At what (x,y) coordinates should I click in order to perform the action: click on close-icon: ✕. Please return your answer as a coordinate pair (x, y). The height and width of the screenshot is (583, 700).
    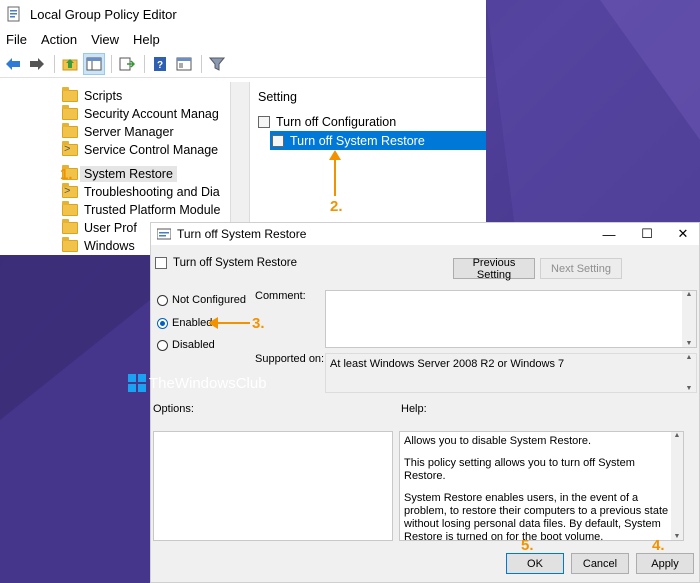
    Looking at the image, I should click on (681, 234).